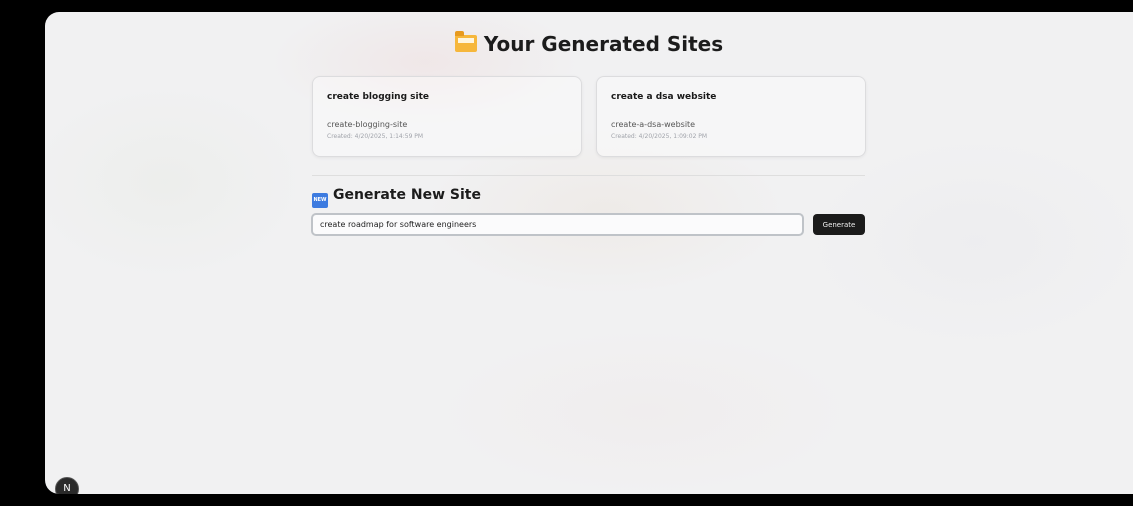 The height and width of the screenshot is (506, 1133). I want to click on generate-section-title: NEW Generate New Site, so click(396, 197).